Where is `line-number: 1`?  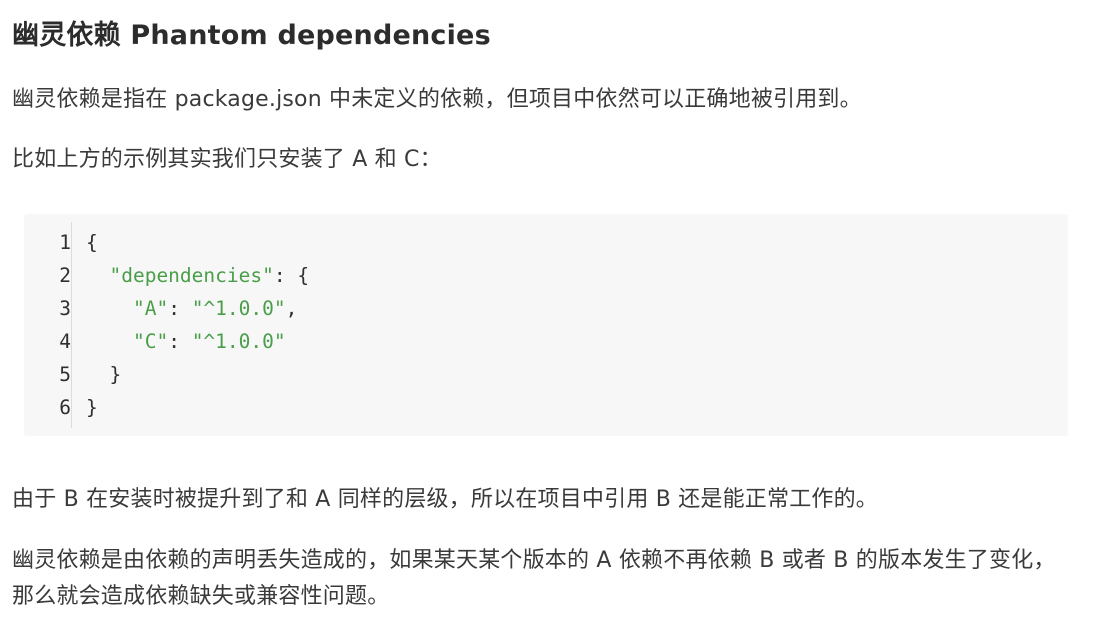
line-number: 1 is located at coordinates (65, 242).